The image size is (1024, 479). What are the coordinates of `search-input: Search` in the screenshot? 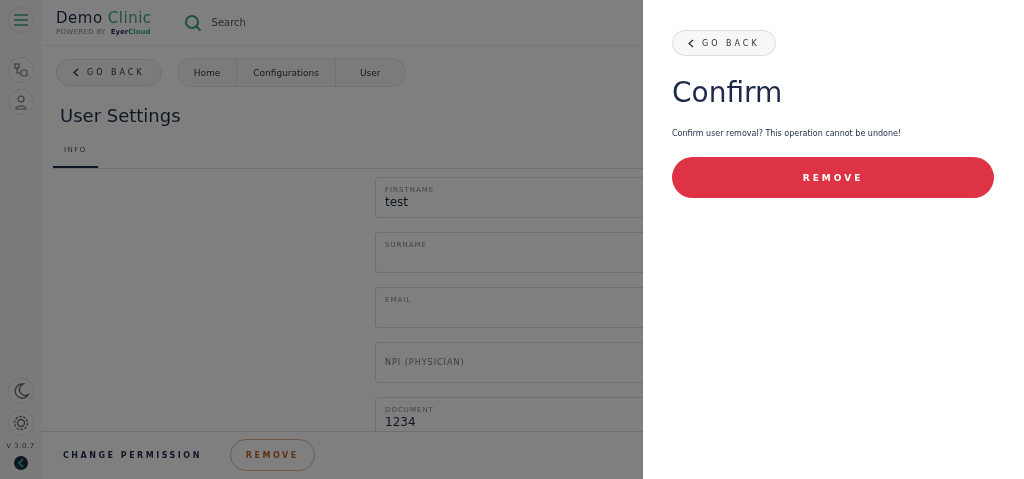 It's located at (271, 22).